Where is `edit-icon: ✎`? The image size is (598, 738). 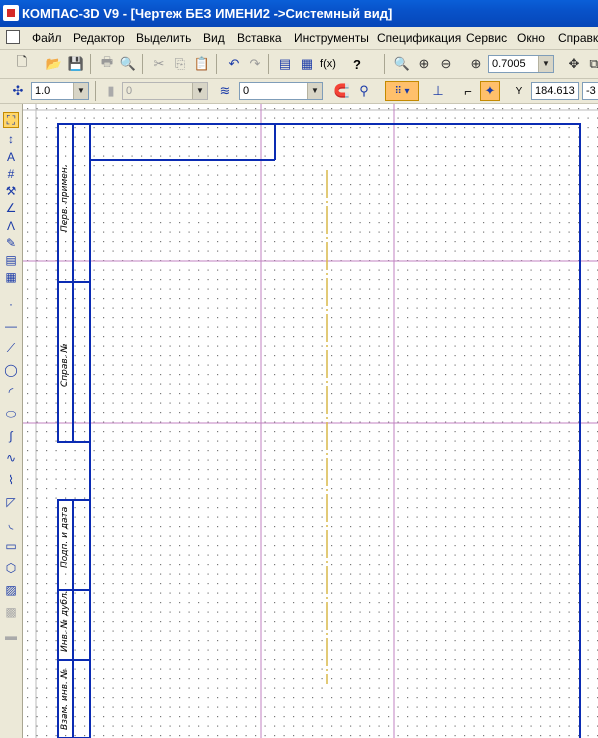
edit-icon: ✎ is located at coordinates (11, 243).